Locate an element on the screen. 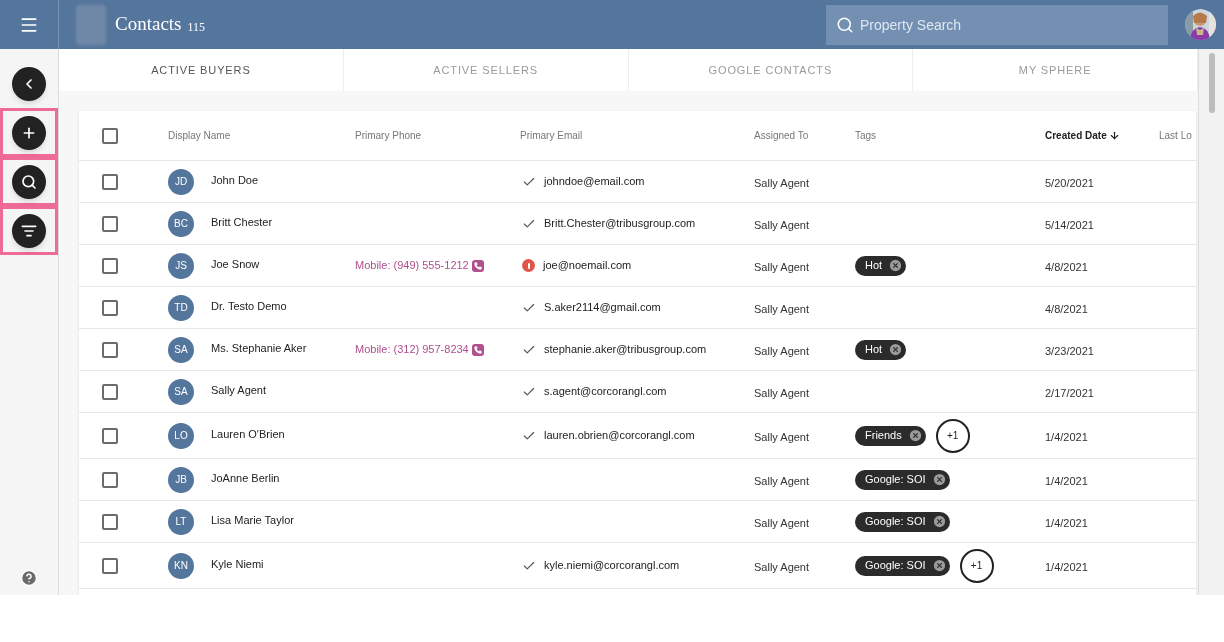 Image resolution: width=1224 pixels, height=642 pixels. logo-icon is located at coordinates (91, 24).